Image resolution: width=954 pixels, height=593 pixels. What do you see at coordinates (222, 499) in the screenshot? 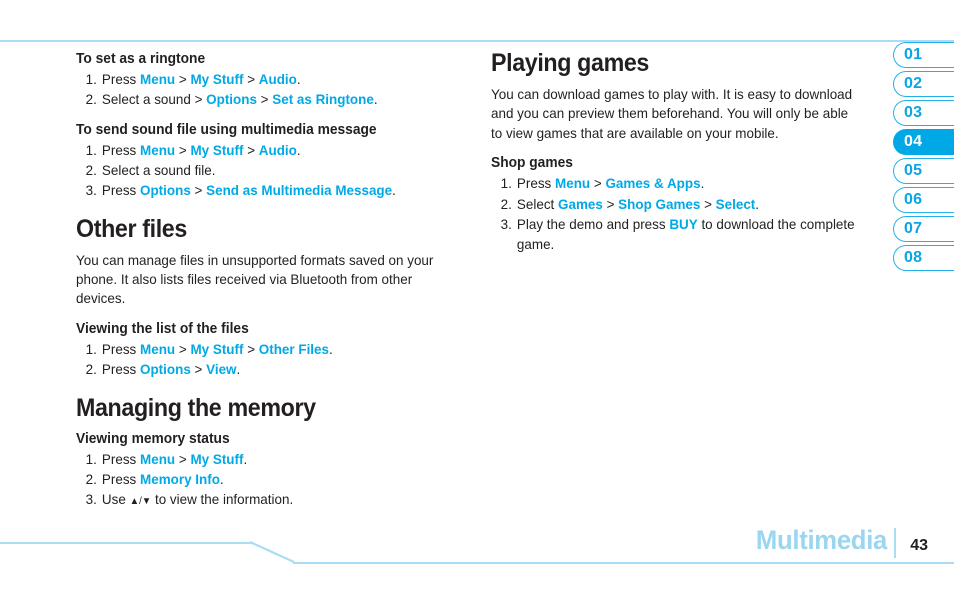
I see `step-text: to view the information.` at bounding box center [222, 499].